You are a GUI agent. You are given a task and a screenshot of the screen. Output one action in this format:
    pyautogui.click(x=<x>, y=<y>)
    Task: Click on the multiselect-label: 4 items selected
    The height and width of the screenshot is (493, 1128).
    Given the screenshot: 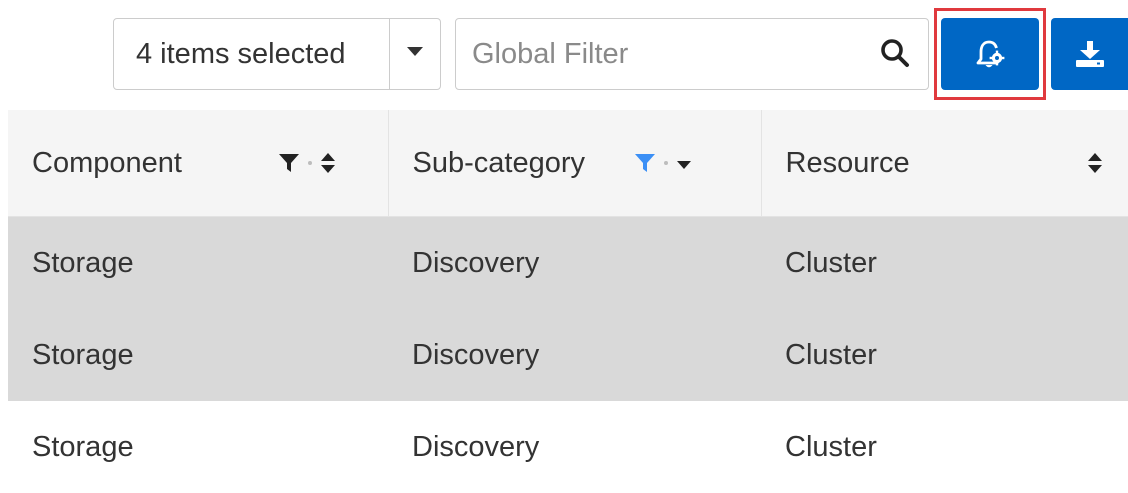 What is the action you would take?
    pyautogui.click(x=241, y=54)
    